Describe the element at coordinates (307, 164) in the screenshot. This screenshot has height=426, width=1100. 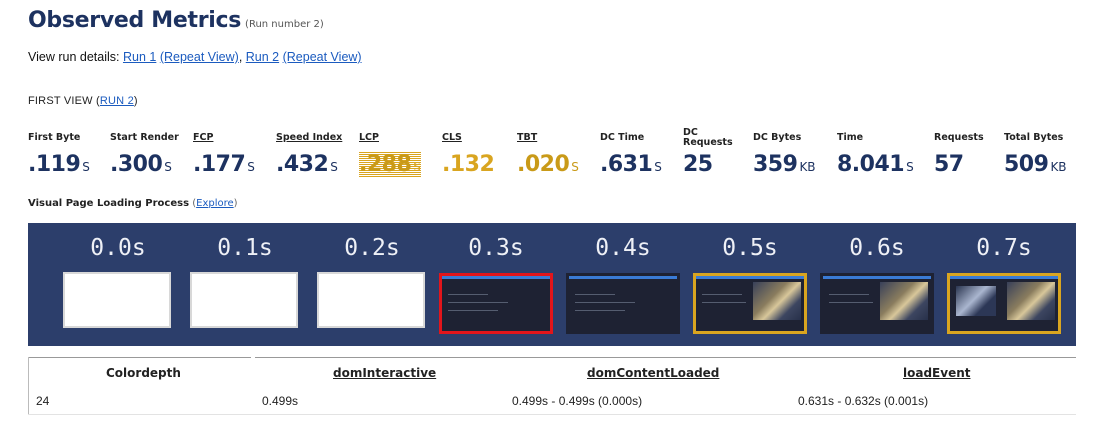
I see `metric-value: .432 S` at that location.